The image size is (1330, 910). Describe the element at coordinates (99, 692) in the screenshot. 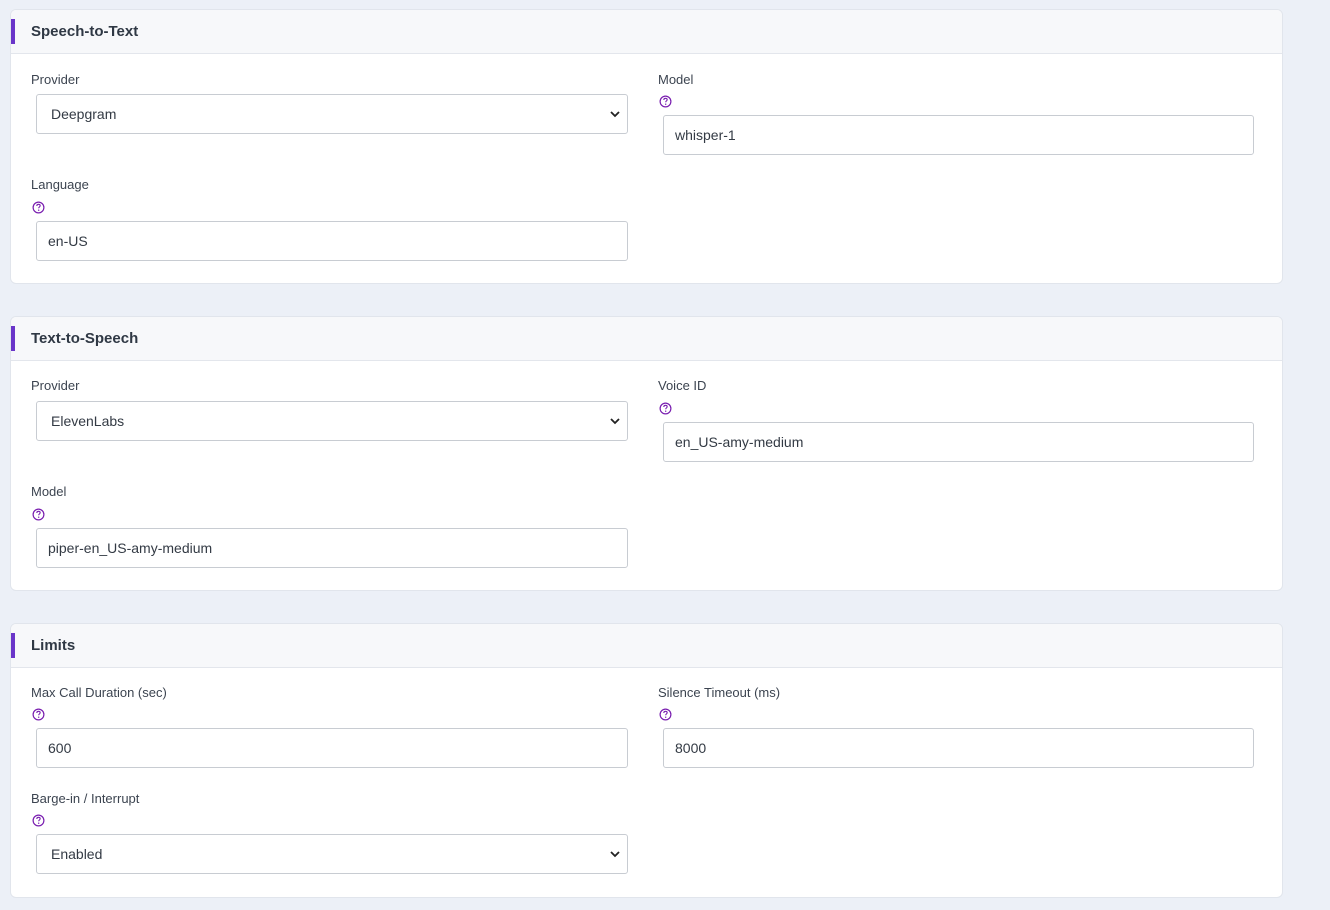

I see `max-call-duration-label: Max Call Duration (sec)` at that location.